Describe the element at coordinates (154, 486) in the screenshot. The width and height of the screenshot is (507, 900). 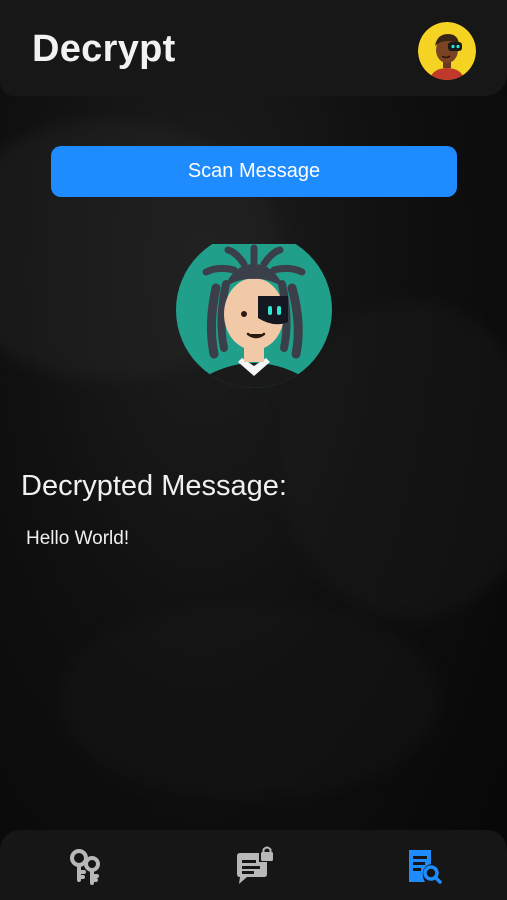
I see `decrypted-message-heading: Decrypted Message:` at that location.